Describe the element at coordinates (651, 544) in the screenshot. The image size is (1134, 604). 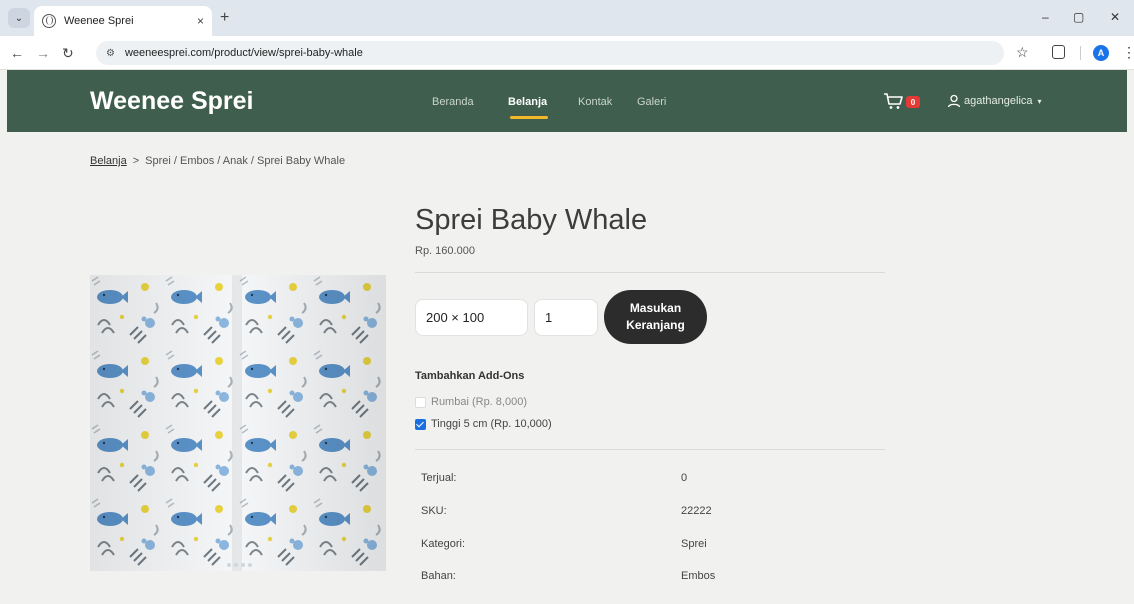
I see `info-row-kategori: Kategori: Sprei` at that location.